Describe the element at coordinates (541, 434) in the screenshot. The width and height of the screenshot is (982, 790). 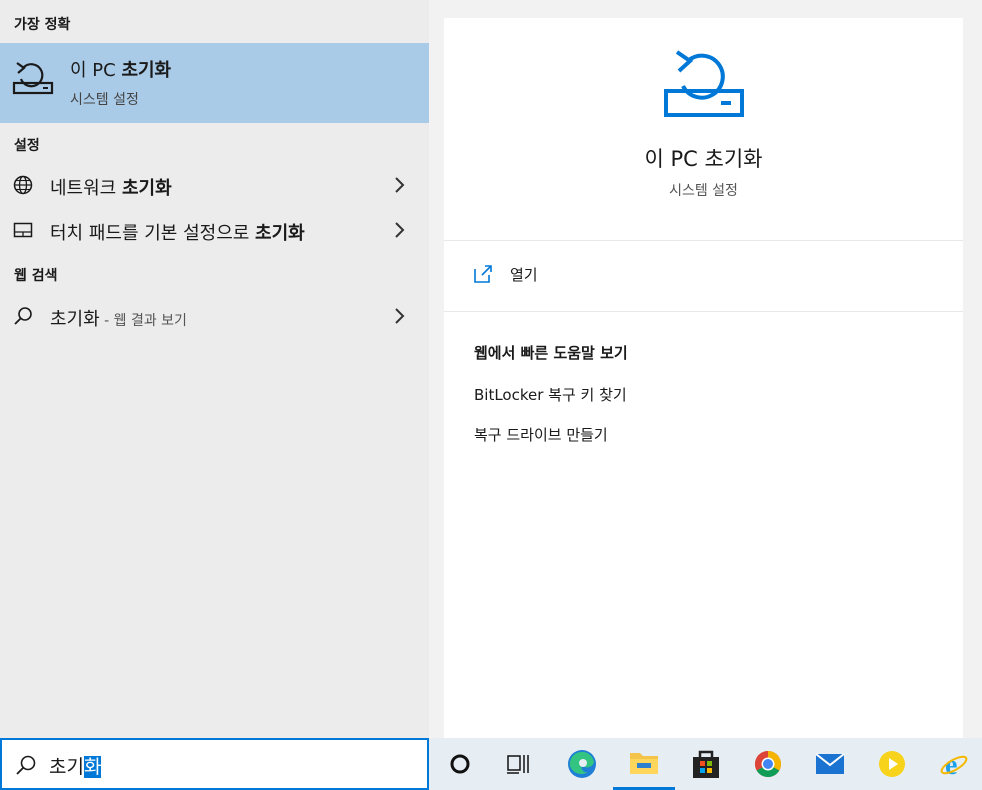
I see `help-link-recovery-drive: 복구 드라이브 만들기` at that location.